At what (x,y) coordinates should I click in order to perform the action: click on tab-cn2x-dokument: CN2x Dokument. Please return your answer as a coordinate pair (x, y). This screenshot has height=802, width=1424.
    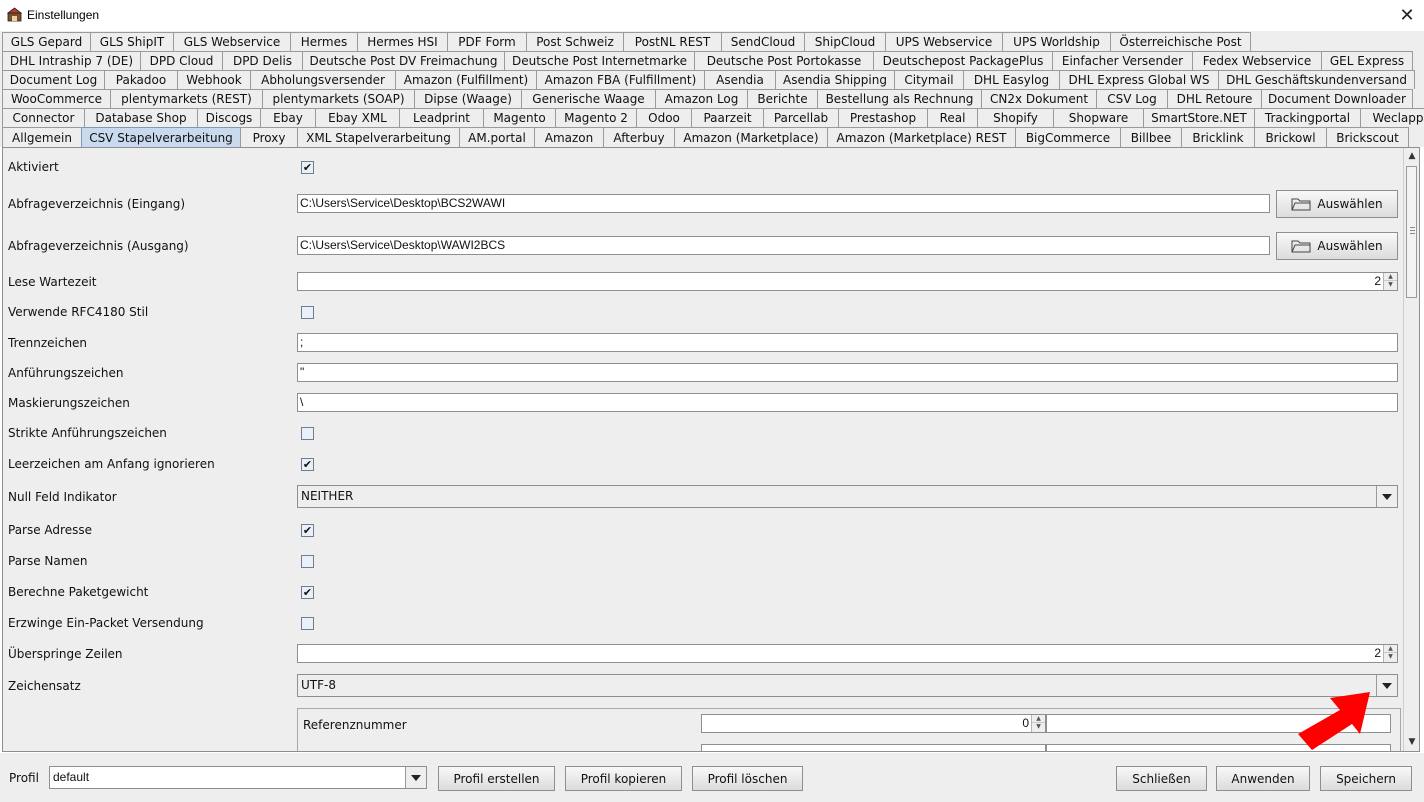
    Looking at the image, I should click on (1039, 98).